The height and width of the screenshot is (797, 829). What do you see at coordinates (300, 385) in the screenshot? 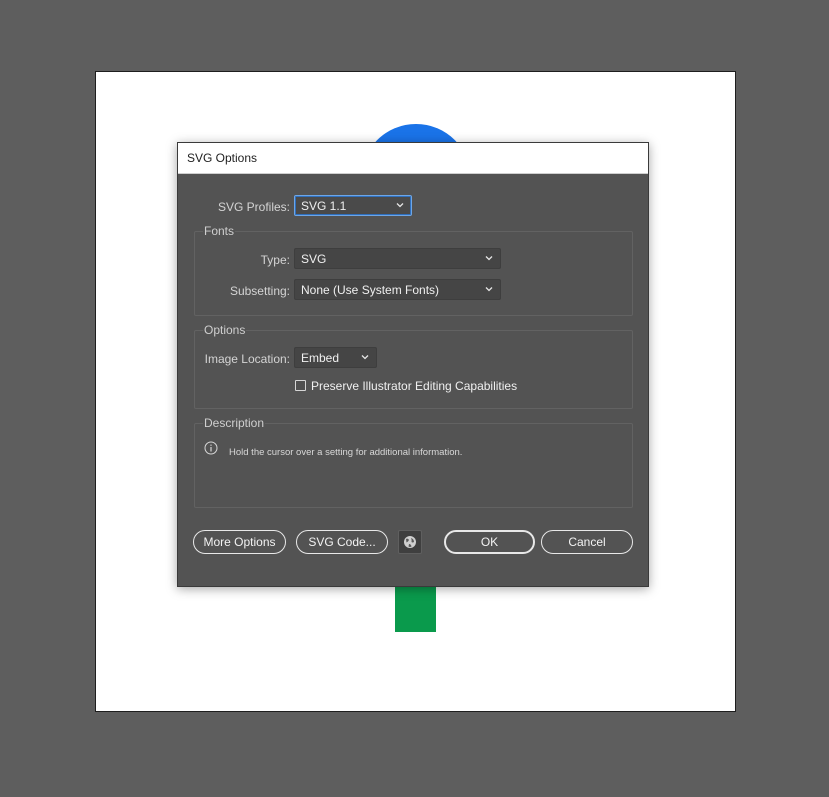
I see `preserve-editing-checkbox` at bounding box center [300, 385].